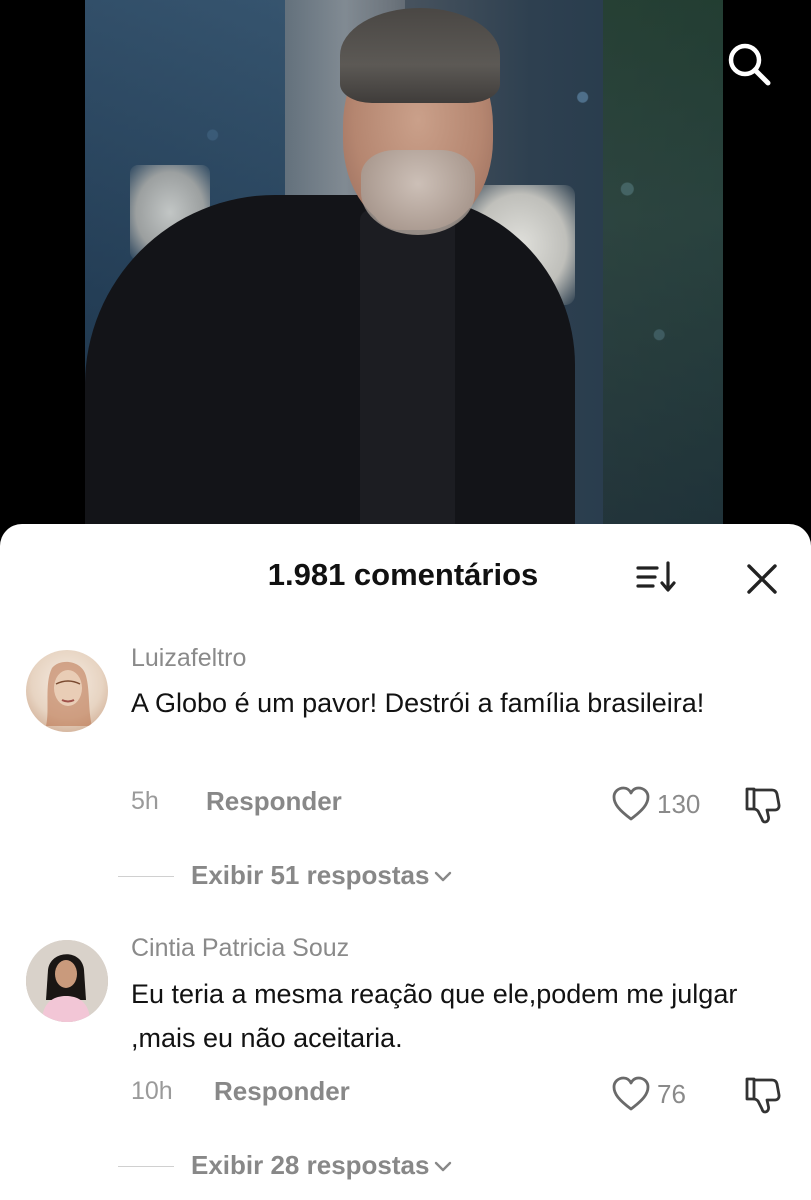 This screenshot has height=1200, width=811. What do you see at coordinates (407, 375) in the screenshot?
I see `person-shirt` at bounding box center [407, 375].